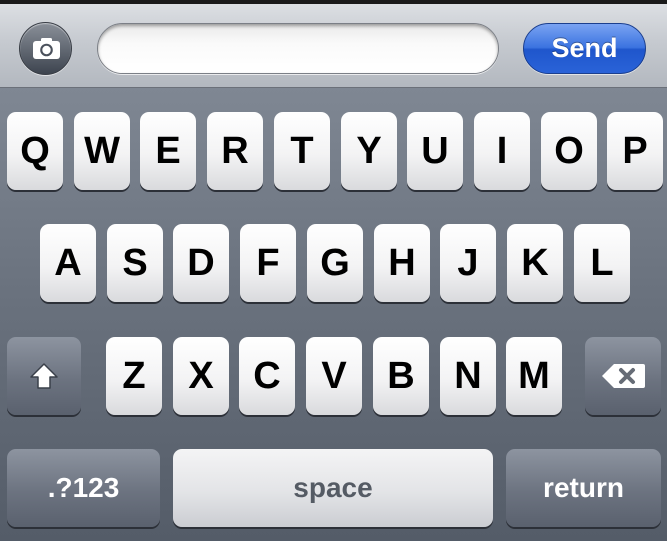 The width and height of the screenshot is (667, 541). What do you see at coordinates (134, 376) in the screenshot?
I see `key-z: Z` at bounding box center [134, 376].